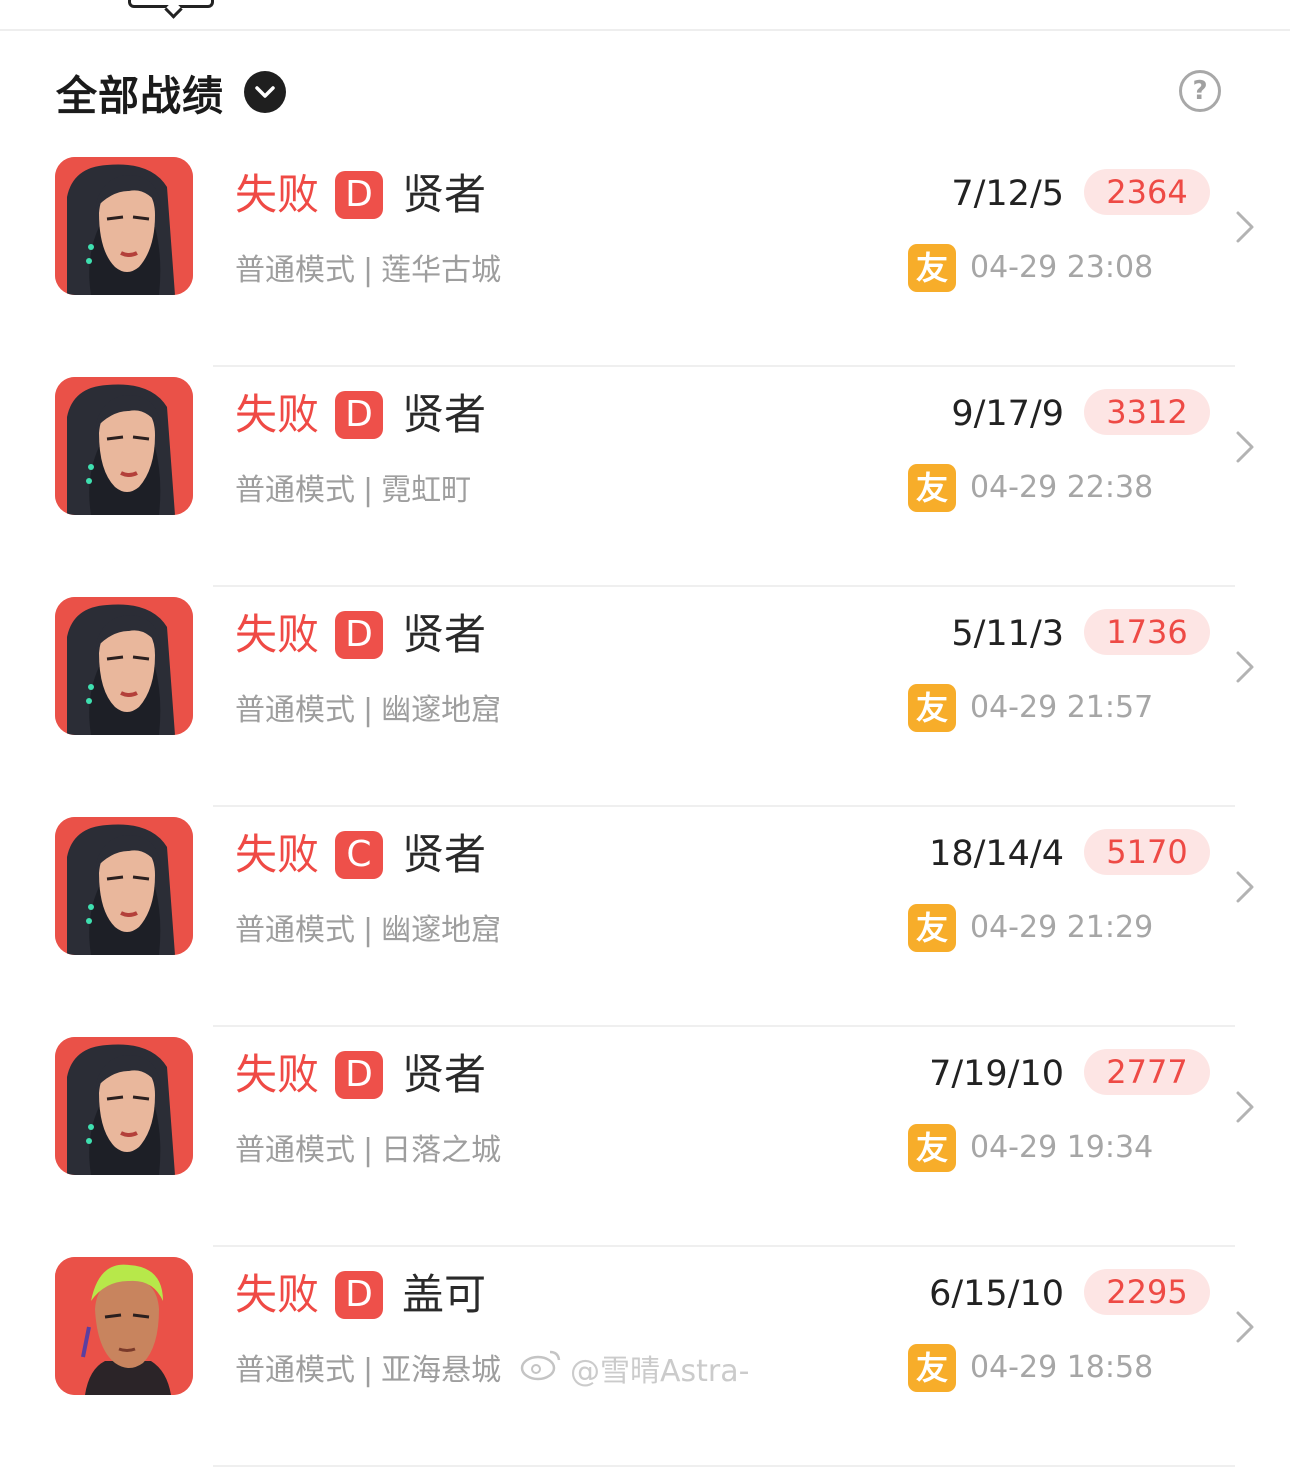  I want to click on map-name: 亚海悬城, so click(441, 1370).